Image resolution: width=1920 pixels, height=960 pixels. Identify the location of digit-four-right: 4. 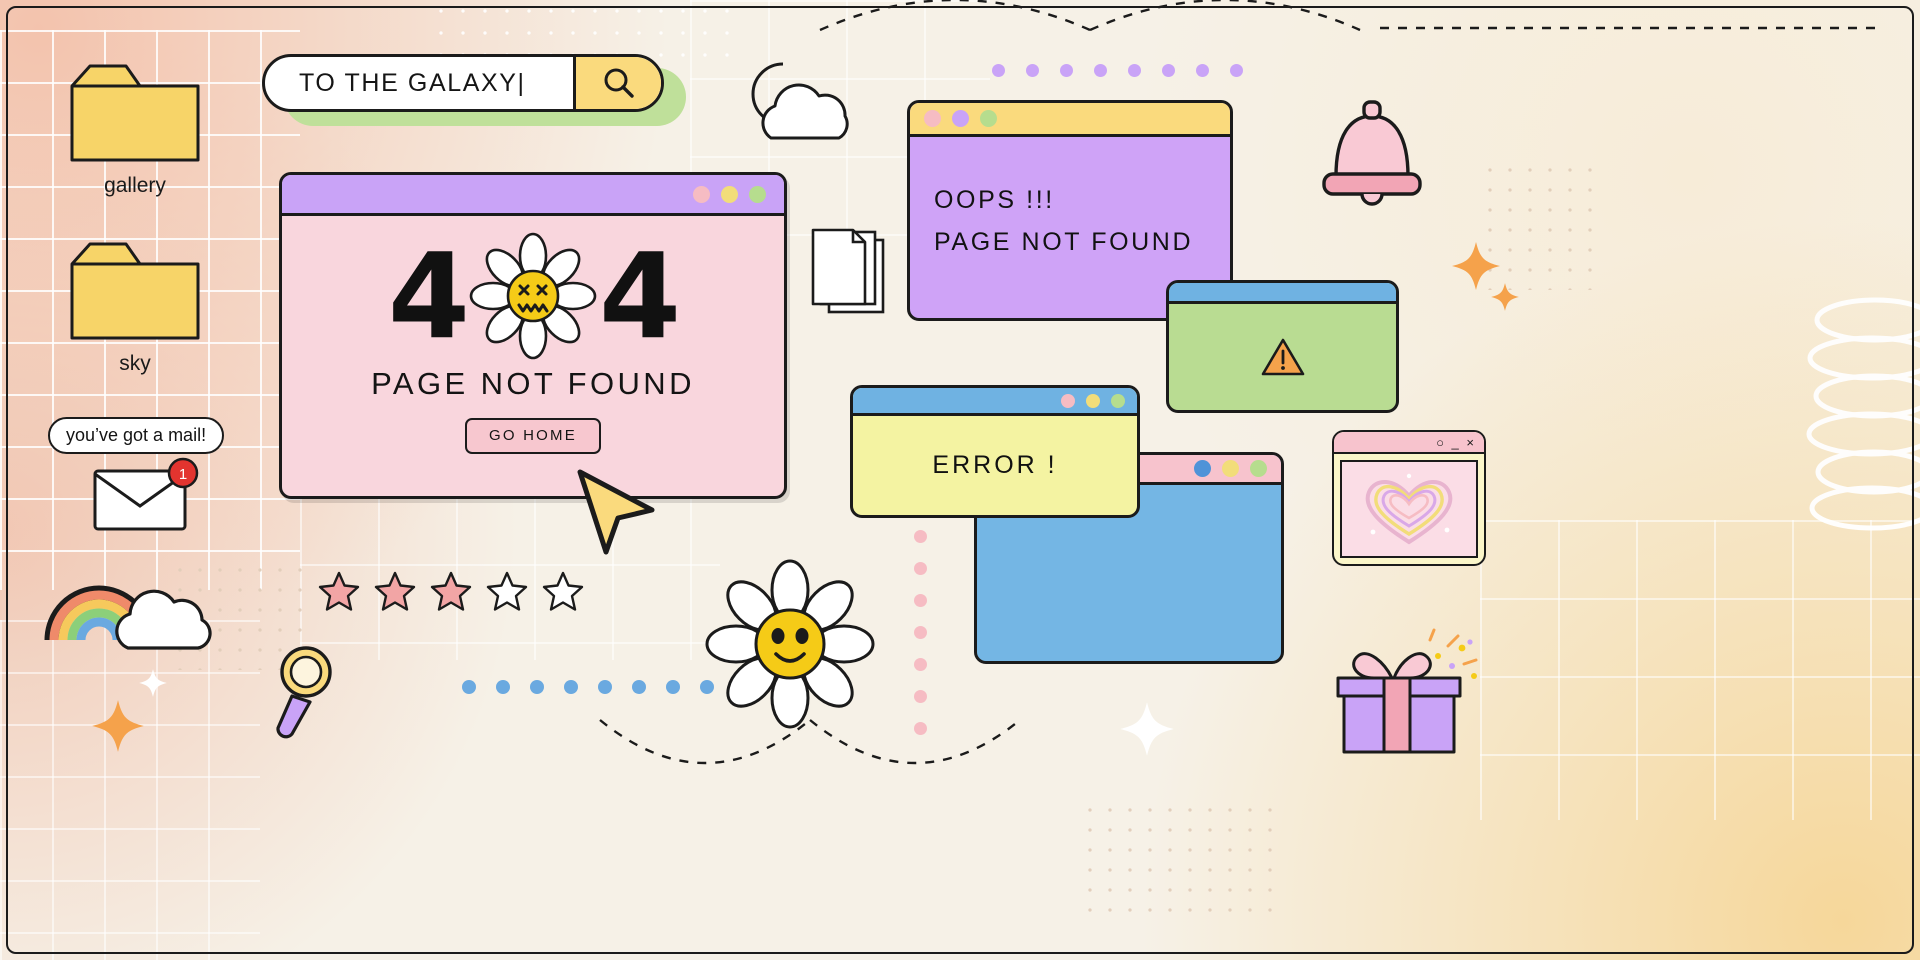
(640, 296).